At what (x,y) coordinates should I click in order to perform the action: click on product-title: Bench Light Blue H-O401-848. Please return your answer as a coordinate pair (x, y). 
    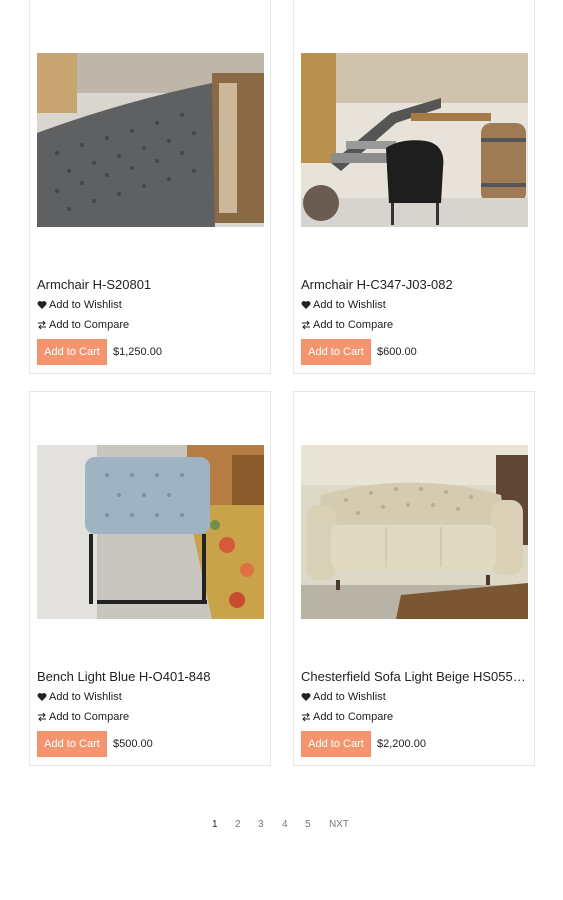
    Looking at the image, I should click on (151, 676).